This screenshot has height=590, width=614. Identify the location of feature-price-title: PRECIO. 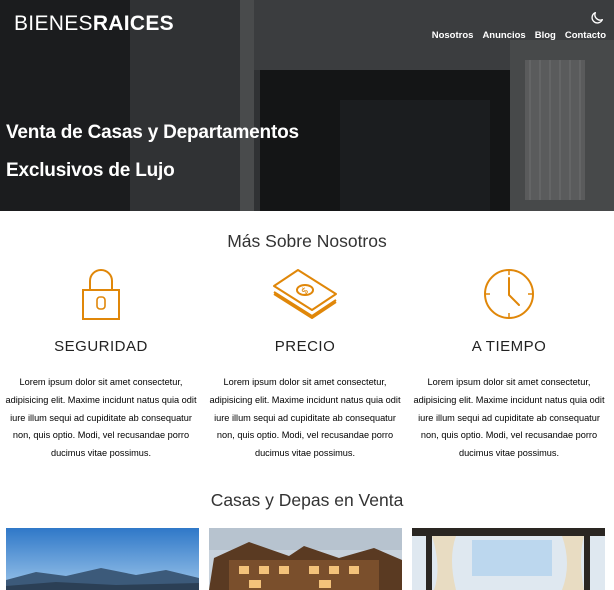
(305, 346).